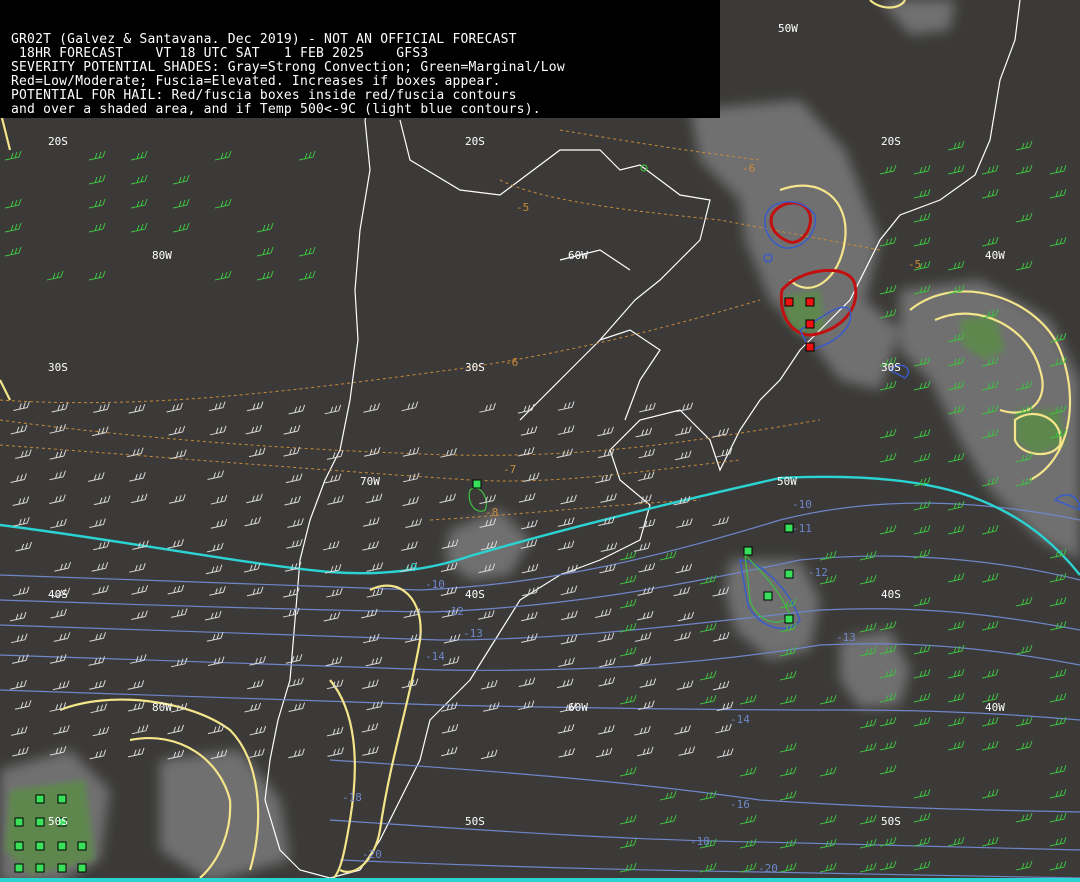 The width and height of the screenshot is (1080, 882). Describe the element at coordinates (995, 707) in the screenshot. I see `lon-label-40w-bot: 40W` at that location.